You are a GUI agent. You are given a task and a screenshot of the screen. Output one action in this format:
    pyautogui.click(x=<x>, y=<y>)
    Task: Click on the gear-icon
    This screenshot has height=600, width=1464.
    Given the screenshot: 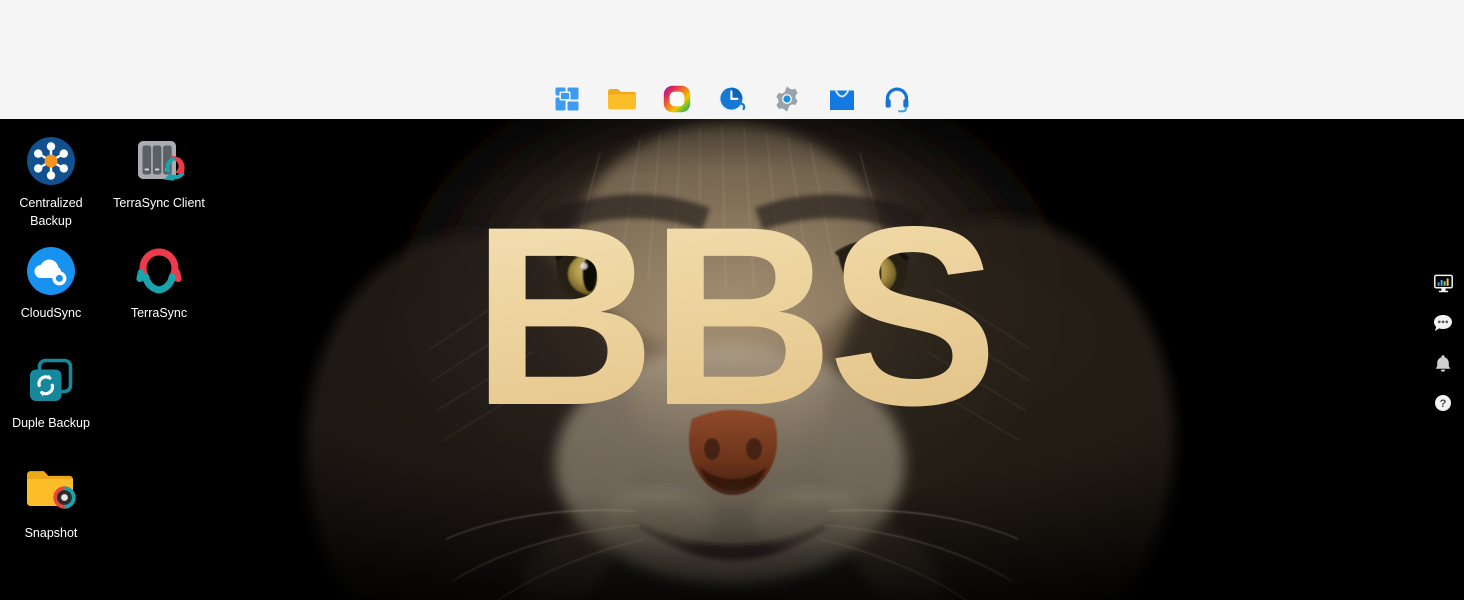 What is the action you would take?
    pyautogui.click(x=787, y=99)
    